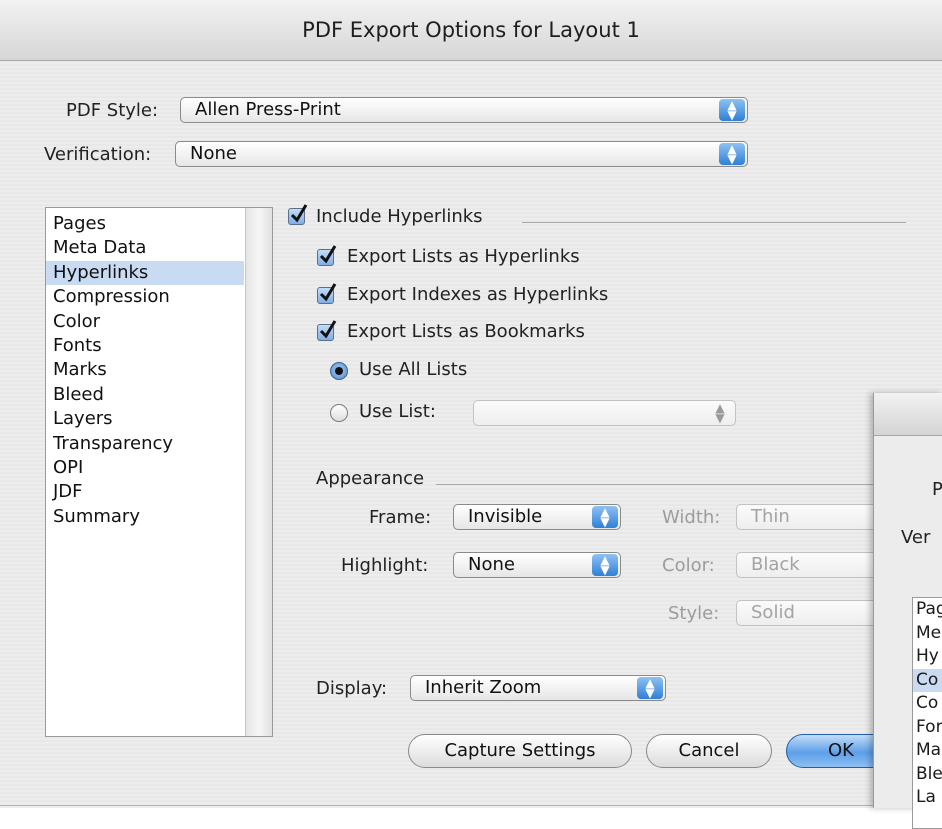 Image resolution: width=942 pixels, height=829 pixels. I want to click on export-lists-bookmarks-checkbox, so click(327, 330).